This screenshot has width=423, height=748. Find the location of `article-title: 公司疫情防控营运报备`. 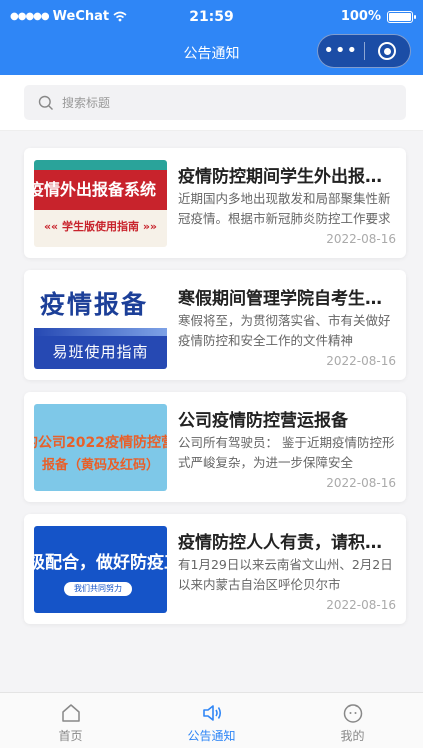

article-title: 公司疫情防控营运报备 is located at coordinates (263, 421).